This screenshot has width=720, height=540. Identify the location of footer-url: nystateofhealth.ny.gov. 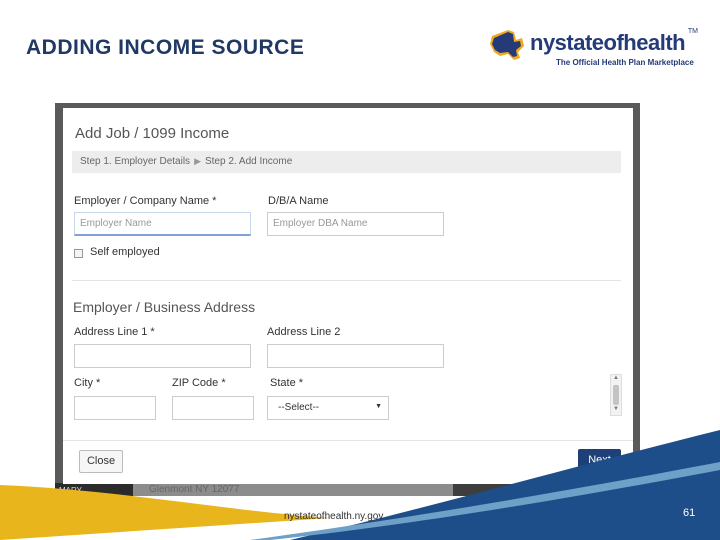
(334, 516).